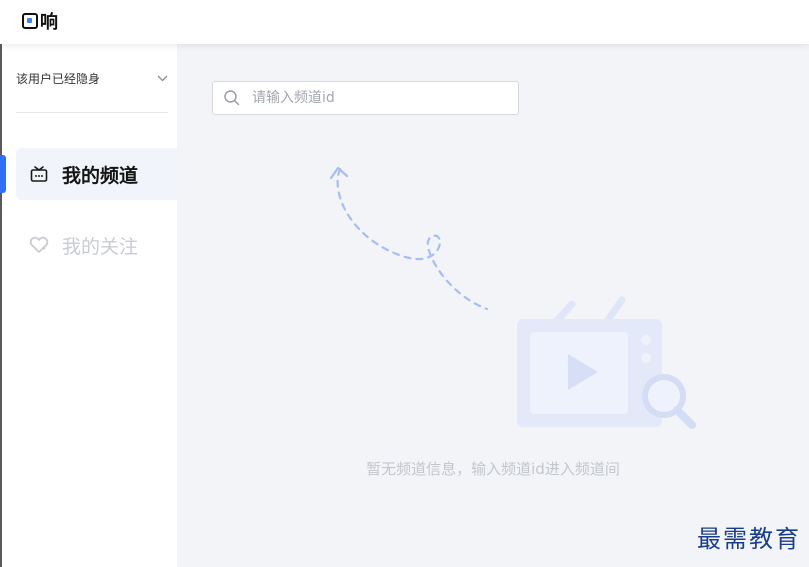 This screenshot has height=567, width=809. What do you see at coordinates (92, 112) in the screenshot?
I see `sidebar-divider` at bounding box center [92, 112].